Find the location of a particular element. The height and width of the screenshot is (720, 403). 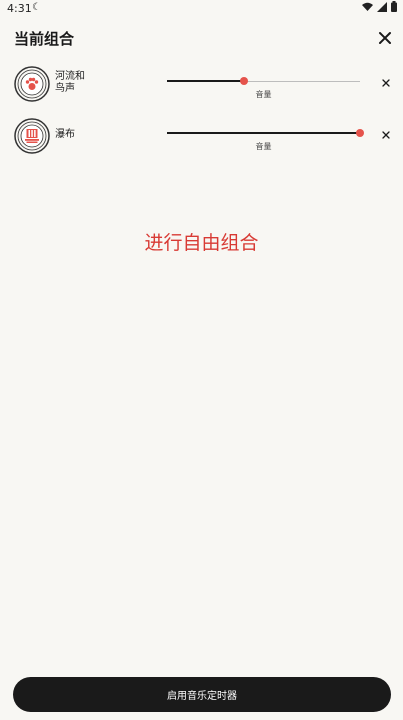

status-icons is located at coordinates (379, 6).